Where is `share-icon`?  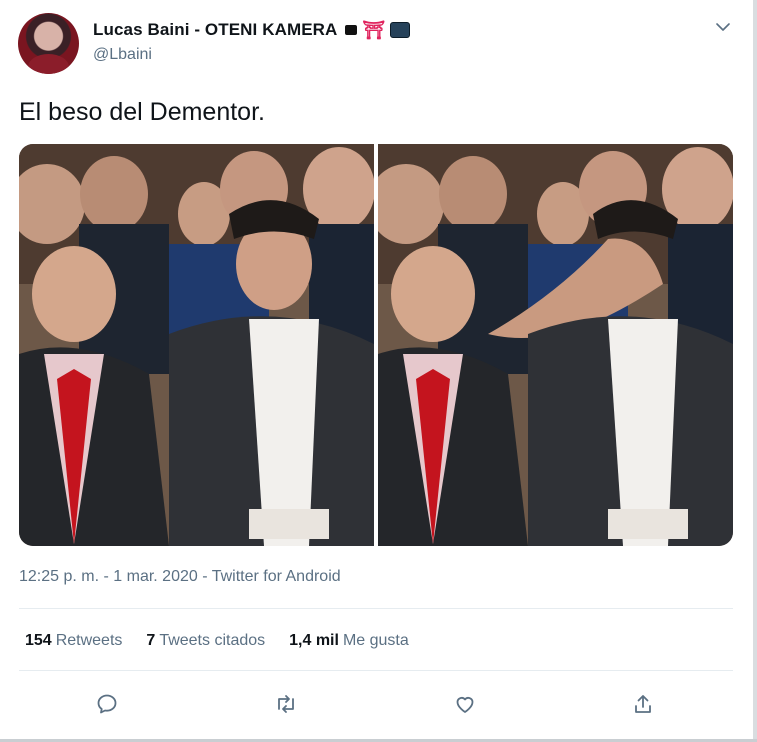 share-icon is located at coordinates (643, 704).